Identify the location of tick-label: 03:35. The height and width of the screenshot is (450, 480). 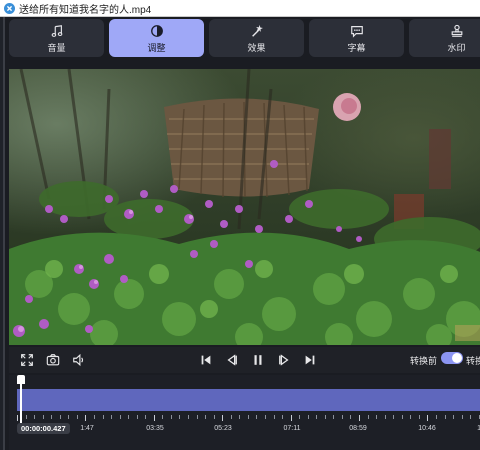
(155, 428).